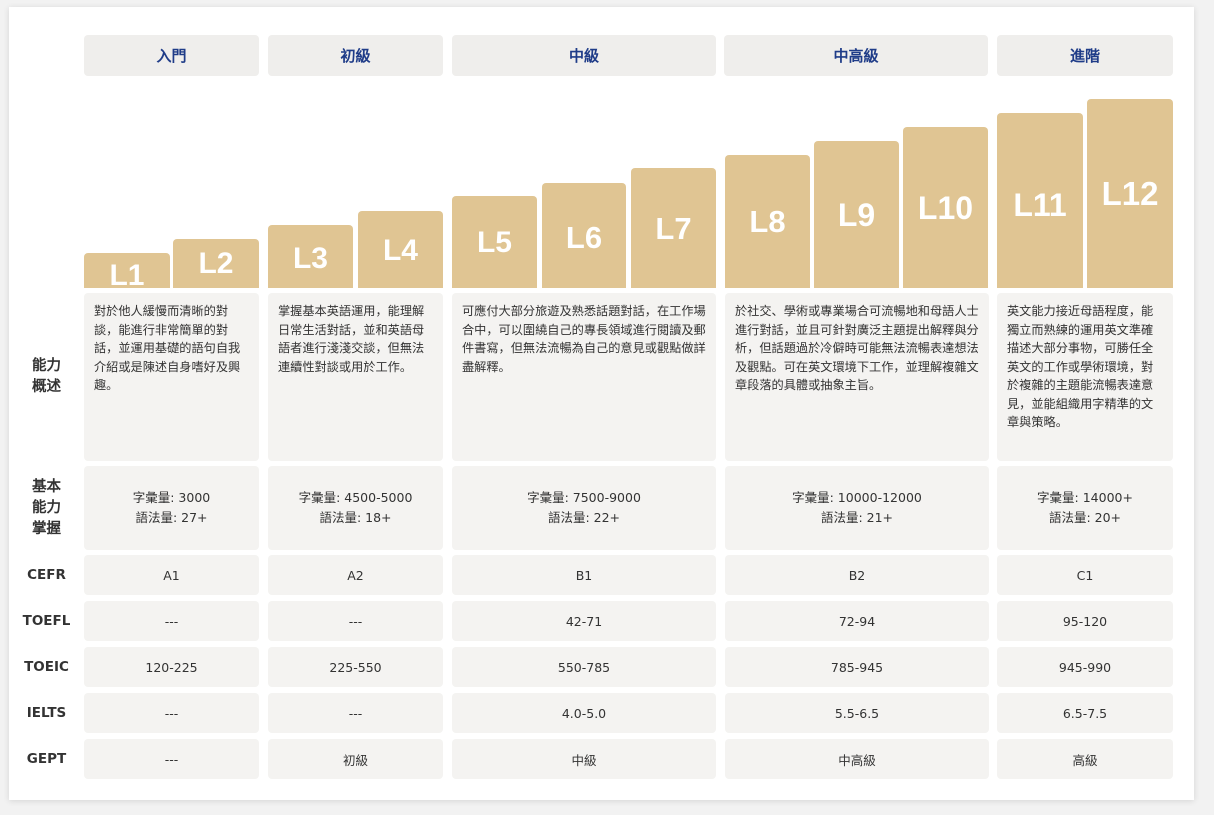 The image size is (1214, 815). Describe the element at coordinates (857, 508) in the screenshot. I see `basic-cell: 字彙量: 10000-12000 語法量: 21+` at that location.